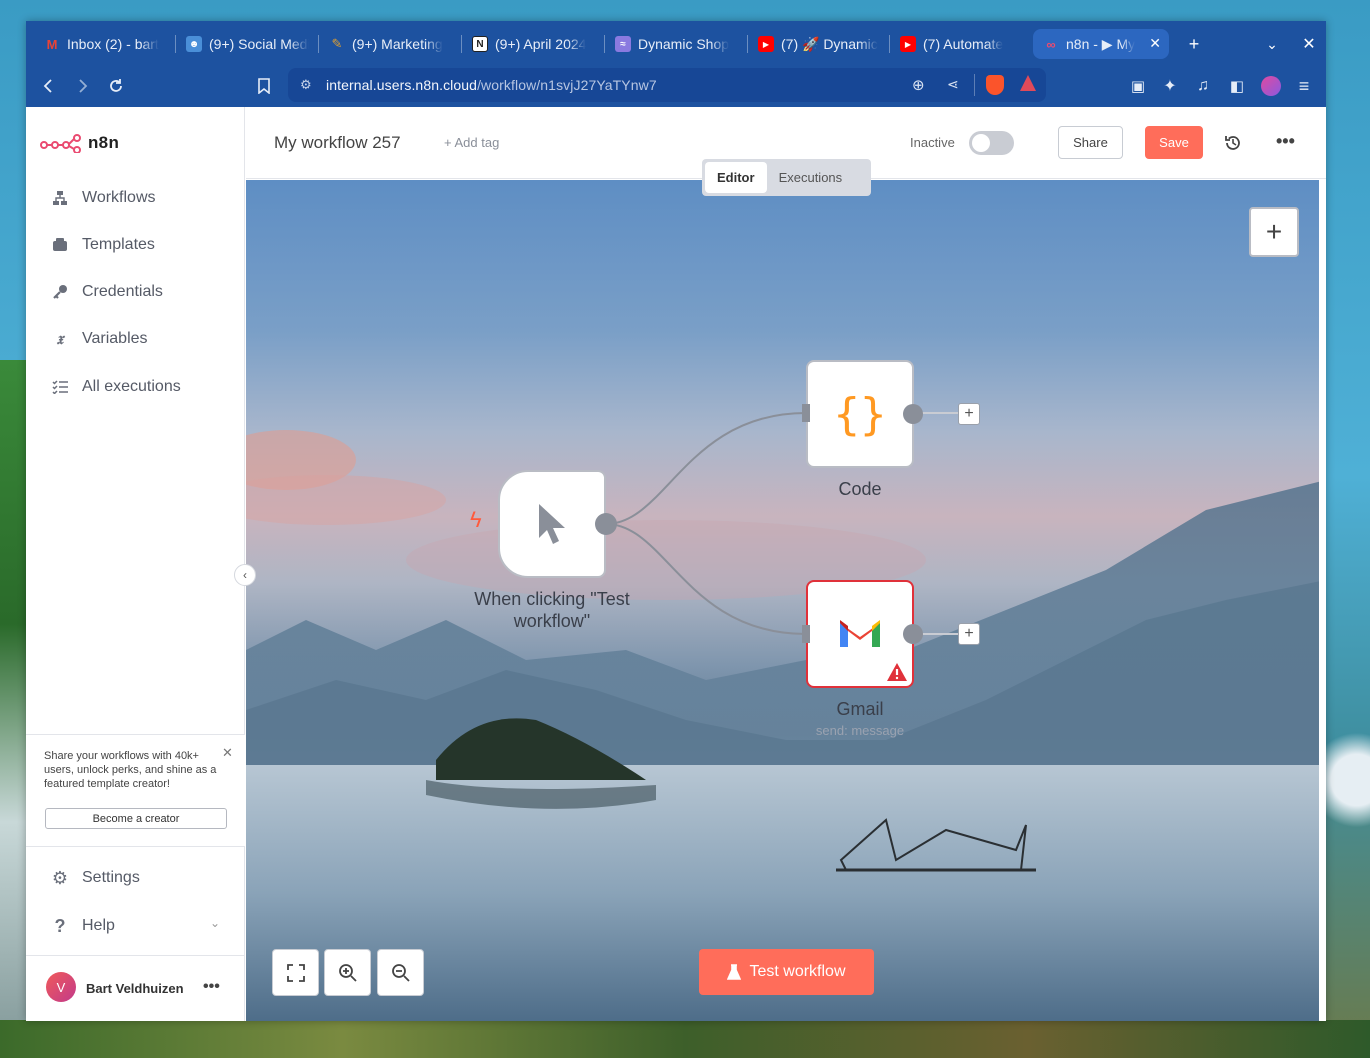 The width and height of the screenshot is (1370, 1058). I want to click on node-gmail, so click(860, 634).